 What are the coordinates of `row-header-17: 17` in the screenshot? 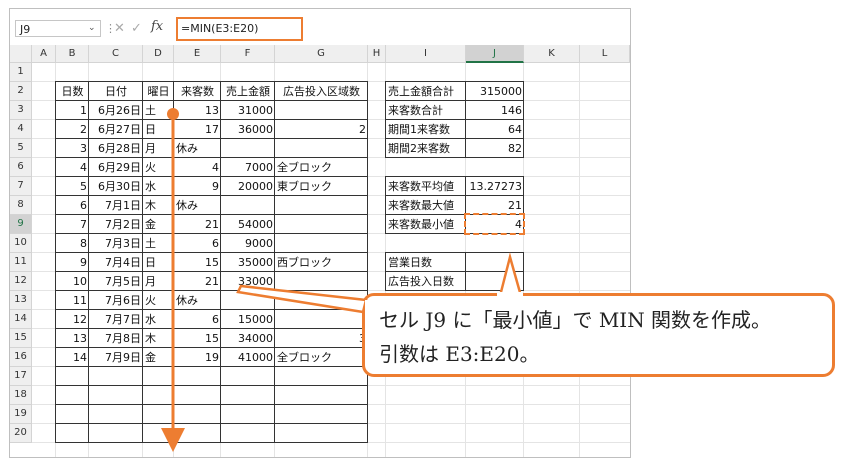 It's located at (21, 376).